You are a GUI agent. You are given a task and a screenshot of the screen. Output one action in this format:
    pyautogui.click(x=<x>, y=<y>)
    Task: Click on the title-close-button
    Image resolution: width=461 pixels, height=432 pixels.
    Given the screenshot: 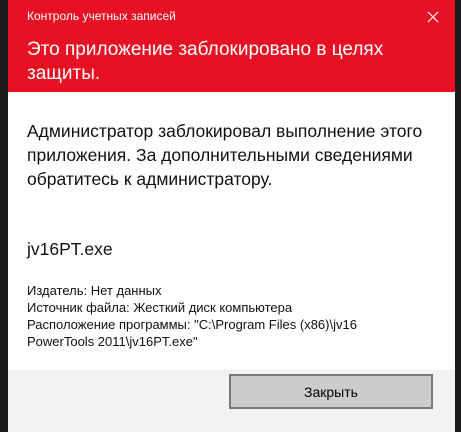 What is the action you would take?
    pyautogui.click(x=433, y=17)
    